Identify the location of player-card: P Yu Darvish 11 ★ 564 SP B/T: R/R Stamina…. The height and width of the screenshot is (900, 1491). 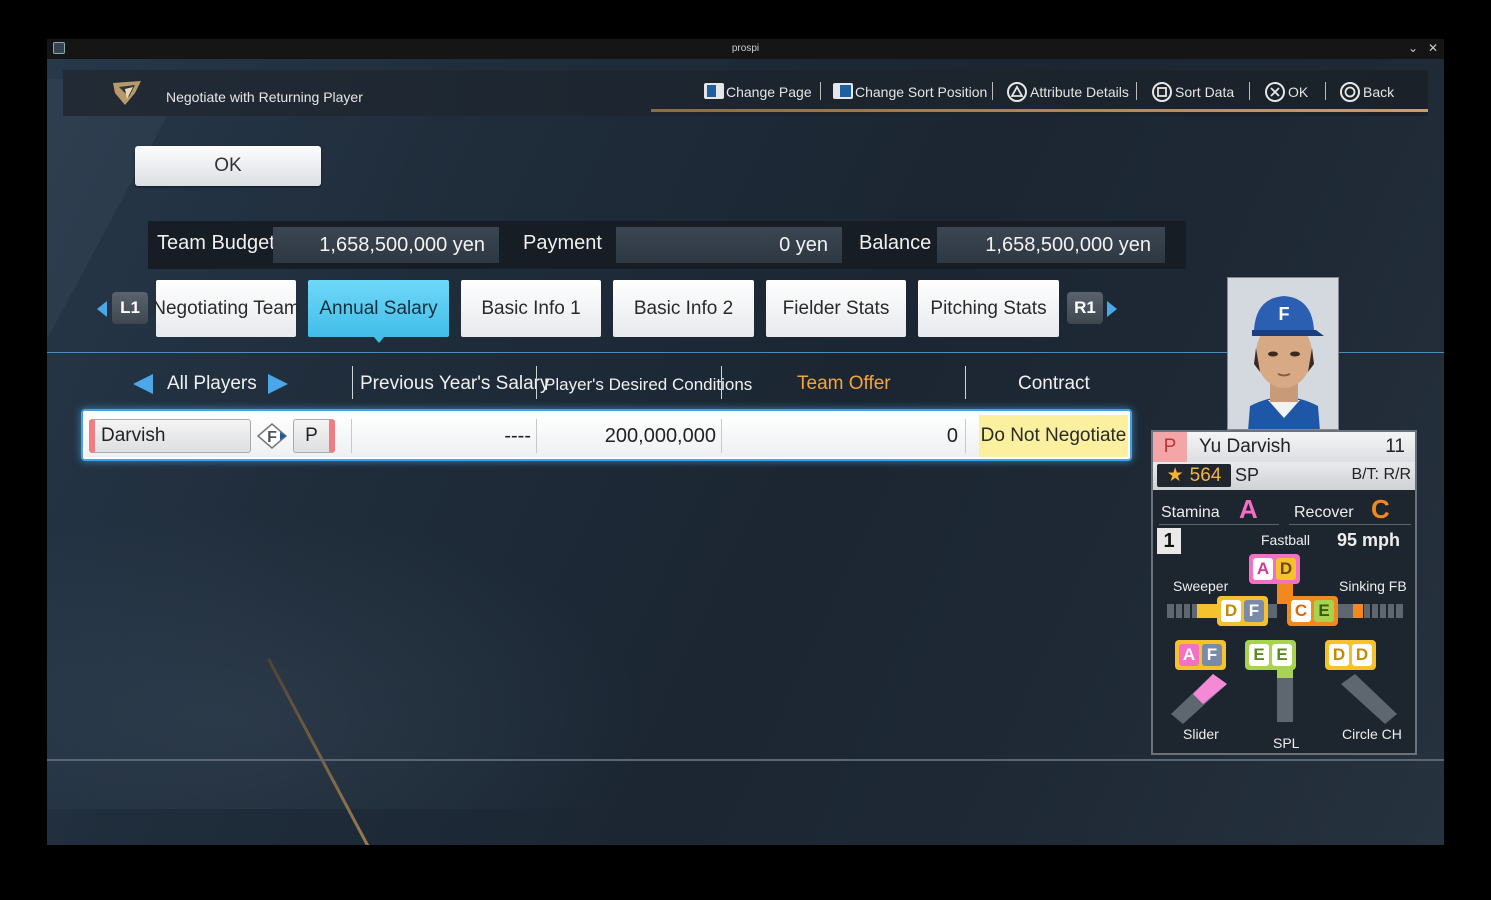
(1284, 592).